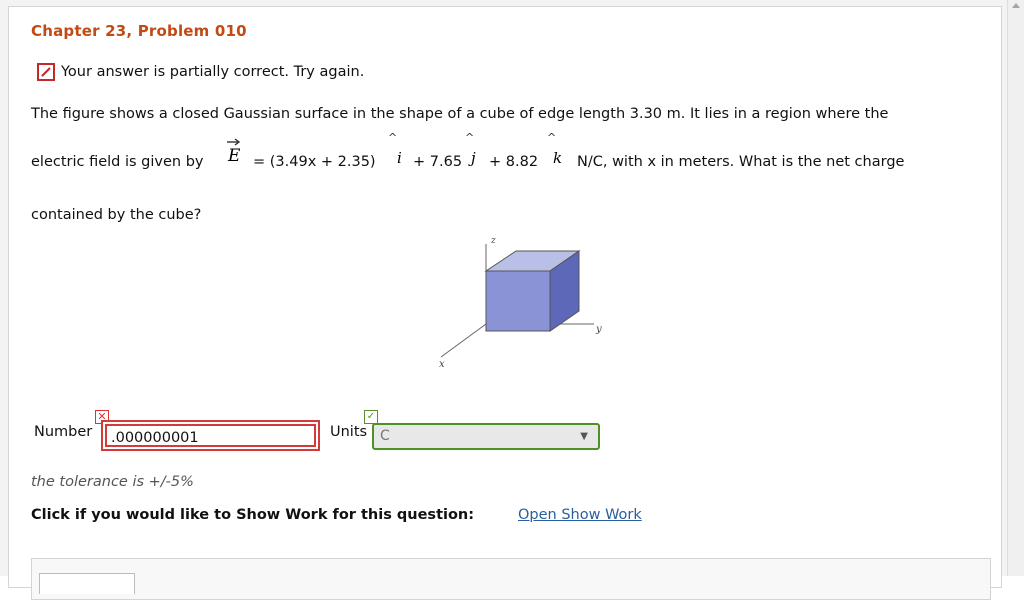 The height and width of the screenshot is (600, 1024). What do you see at coordinates (470, 137) in the screenshot?
I see `j-hat-icon: ^` at bounding box center [470, 137].